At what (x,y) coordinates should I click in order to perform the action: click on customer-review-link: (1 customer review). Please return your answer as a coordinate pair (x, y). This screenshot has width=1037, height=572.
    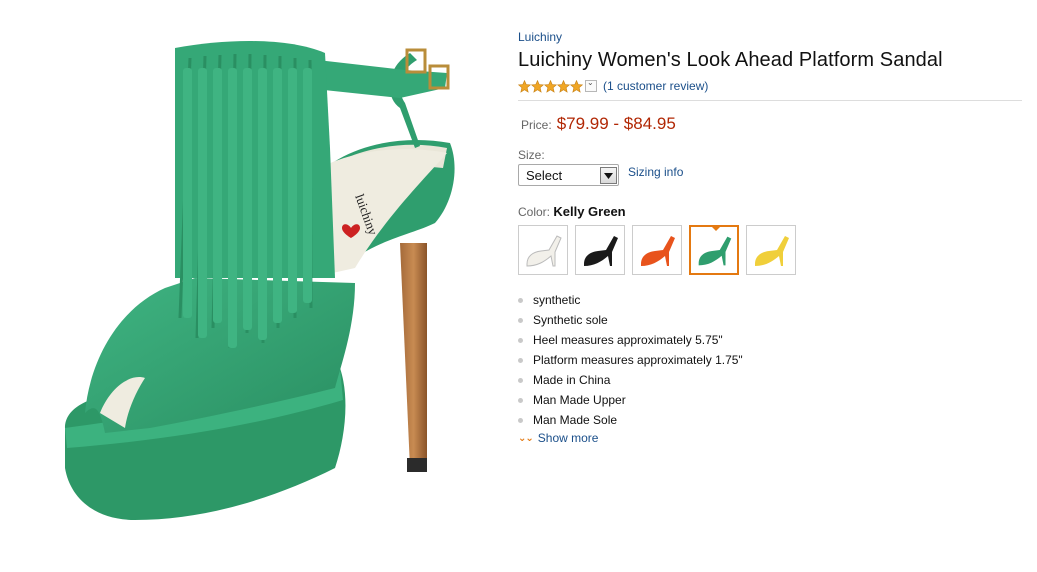
    Looking at the image, I should click on (655, 86).